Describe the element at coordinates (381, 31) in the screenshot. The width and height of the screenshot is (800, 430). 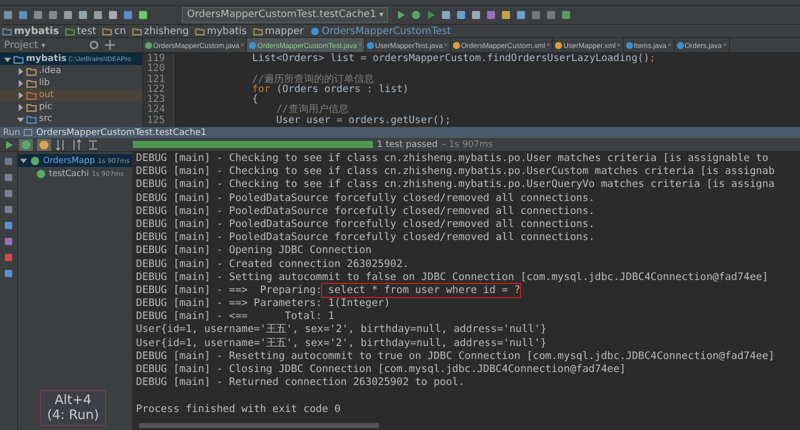
I see `breadcrumb: OrdersMapperCustomTest` at that location.